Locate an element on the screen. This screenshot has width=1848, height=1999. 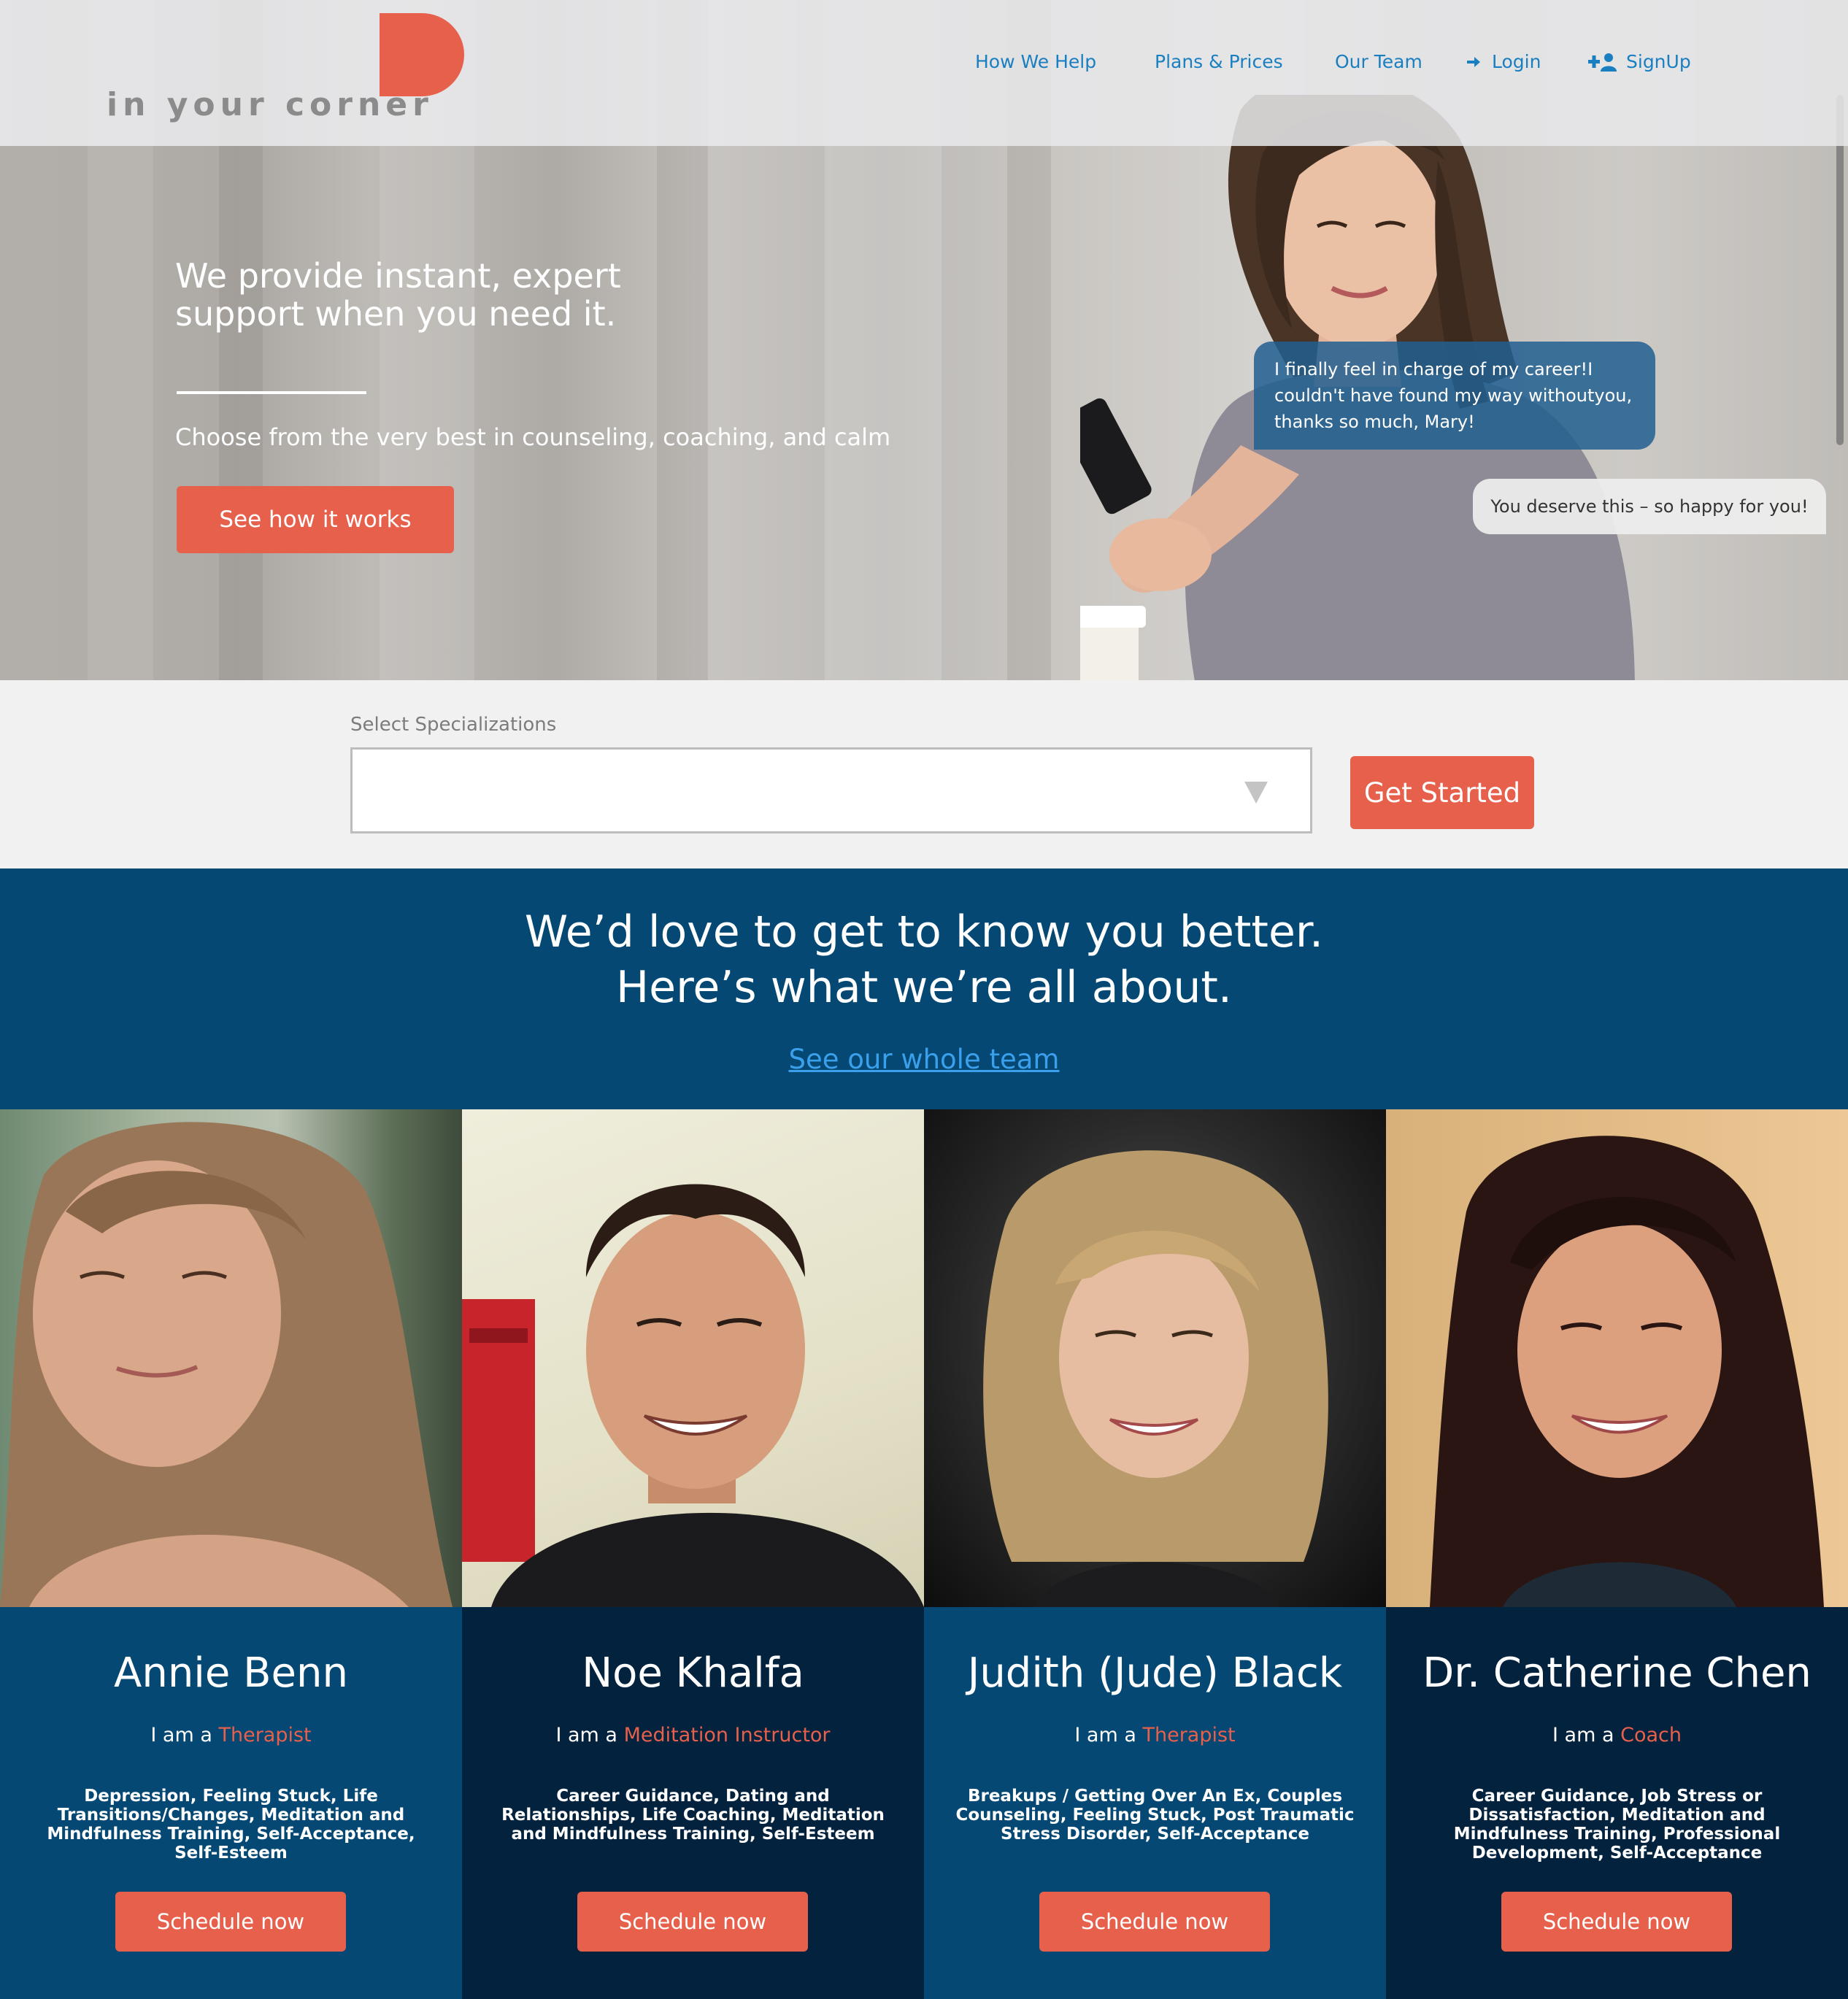
team-member-role: I am a Coach is located at coordinates (1617, 1735).